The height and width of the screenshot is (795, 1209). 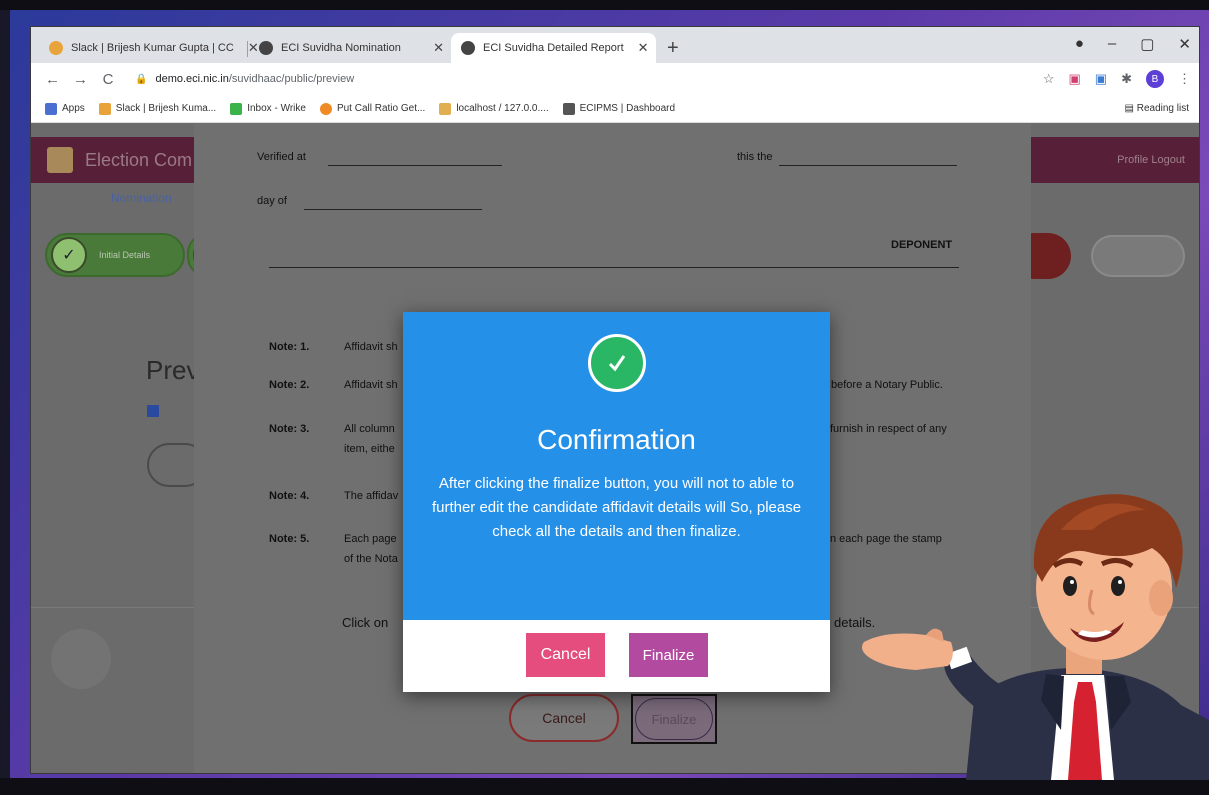 I want to click on note-label: Note: 5., so click(x=289, y=539).